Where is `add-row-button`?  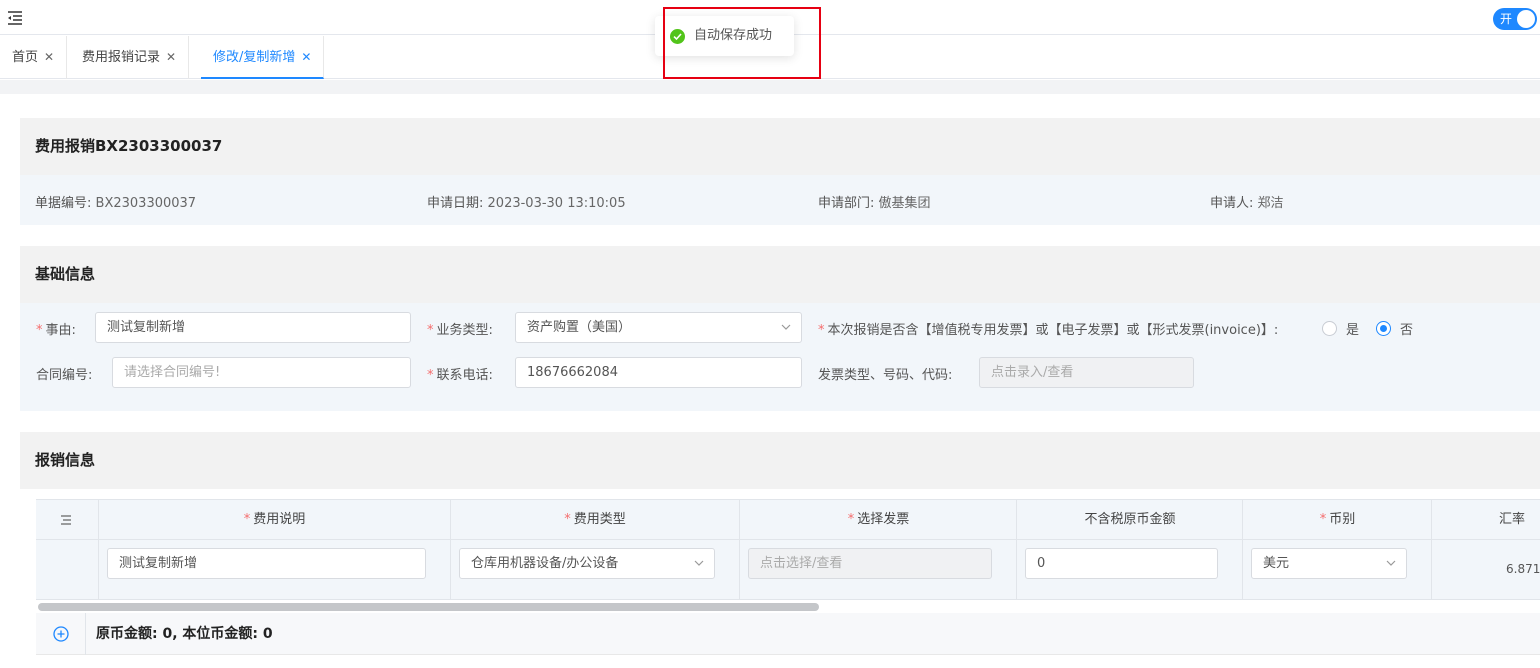 add-row-button is located at coordinates (61, 634).